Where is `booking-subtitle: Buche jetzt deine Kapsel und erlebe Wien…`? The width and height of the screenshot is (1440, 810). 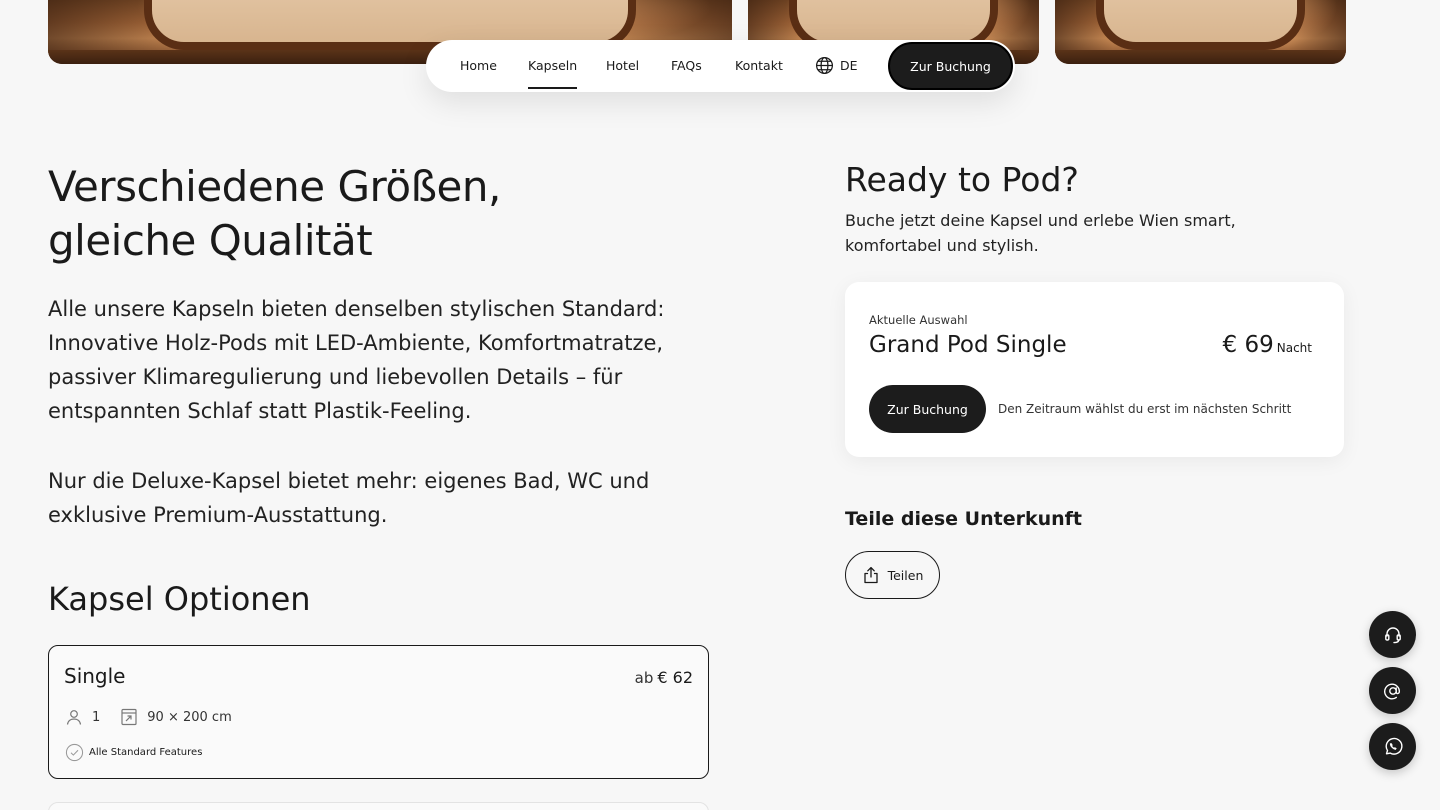
booking-subtitle: Buche jetzt deine Kapsel und erlebe Wien… is located at coordinates (1040, 233).